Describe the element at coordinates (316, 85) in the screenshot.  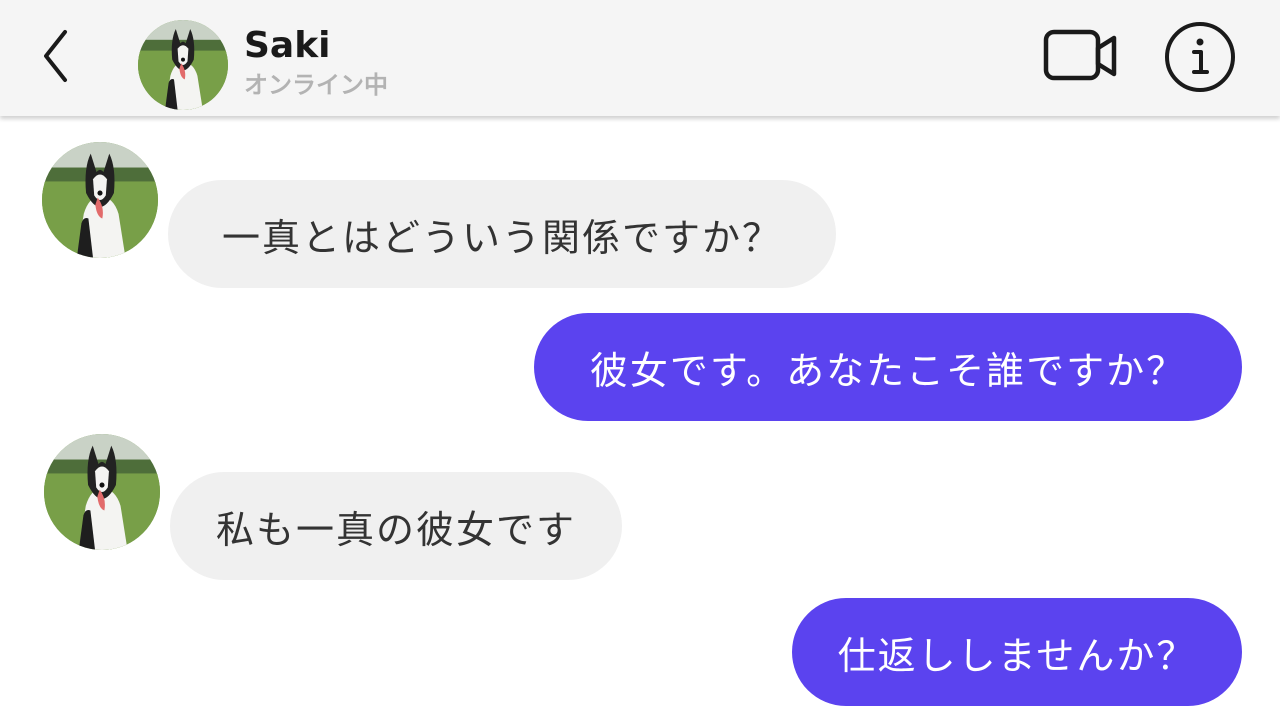
I see `online-status: オンライン中` at that location.